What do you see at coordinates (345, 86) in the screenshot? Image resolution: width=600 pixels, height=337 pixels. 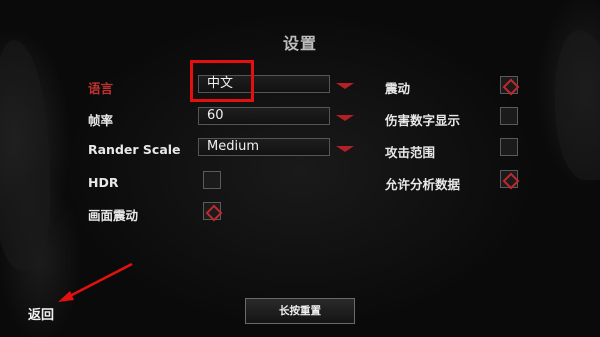 I see `language-dropdown-arrow-icon` at bounding box center [345, 86].